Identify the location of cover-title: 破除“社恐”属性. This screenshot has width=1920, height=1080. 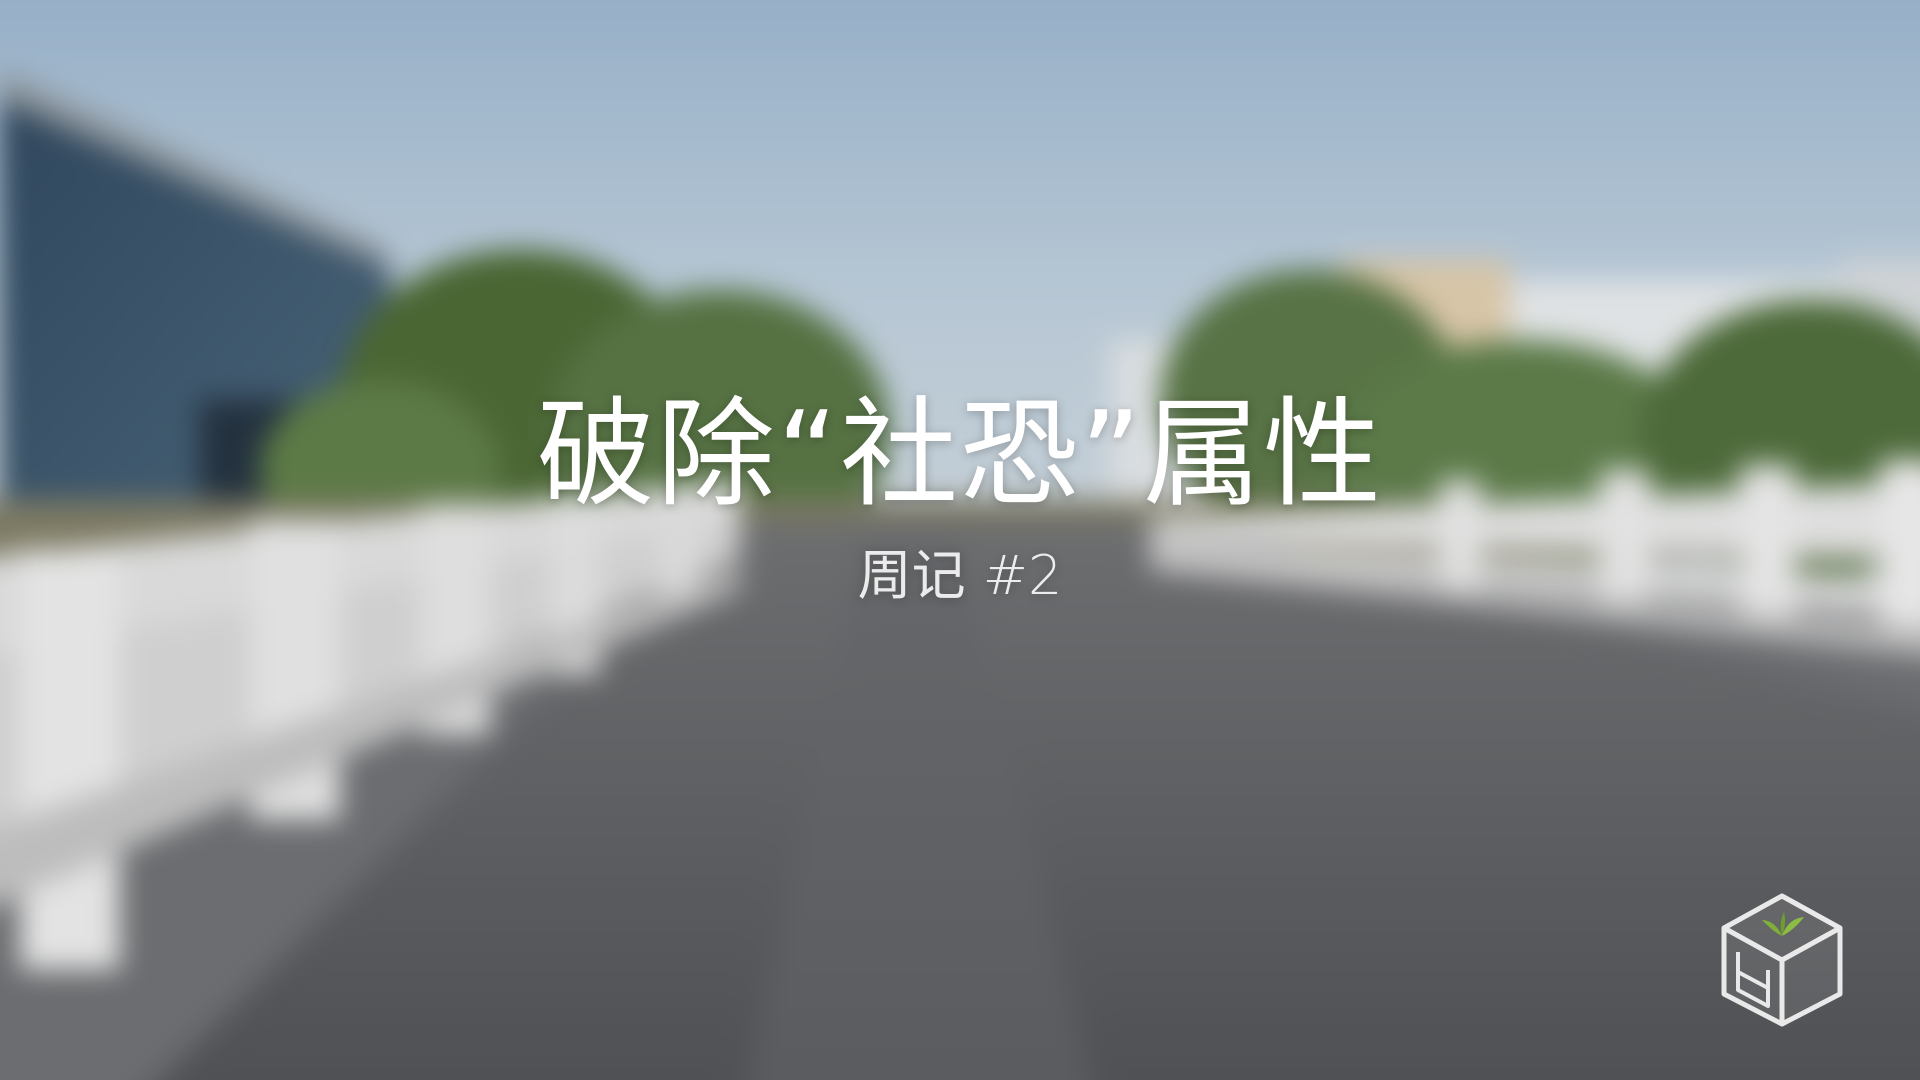
(960, 454).